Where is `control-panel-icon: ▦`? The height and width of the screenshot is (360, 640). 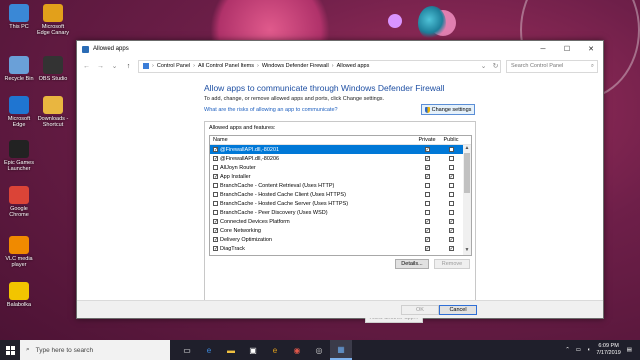 control-panel-icon: ▦ is located at coordinates (341, 350).